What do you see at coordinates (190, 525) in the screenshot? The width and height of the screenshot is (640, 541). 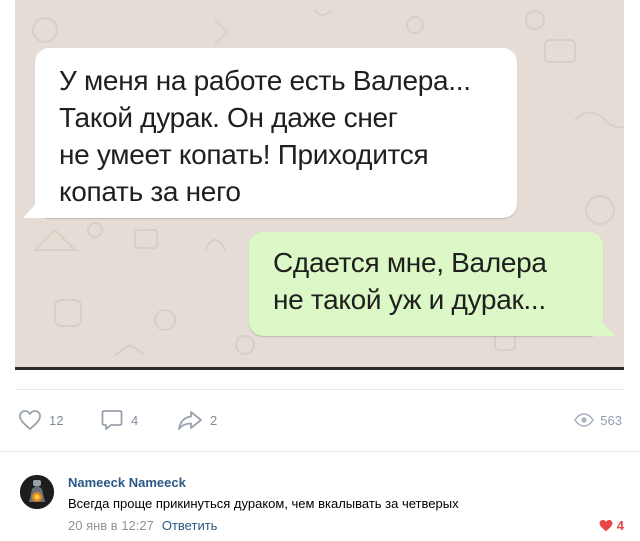 I see `reply-button: Ответить` at bounding box center [190, 525].